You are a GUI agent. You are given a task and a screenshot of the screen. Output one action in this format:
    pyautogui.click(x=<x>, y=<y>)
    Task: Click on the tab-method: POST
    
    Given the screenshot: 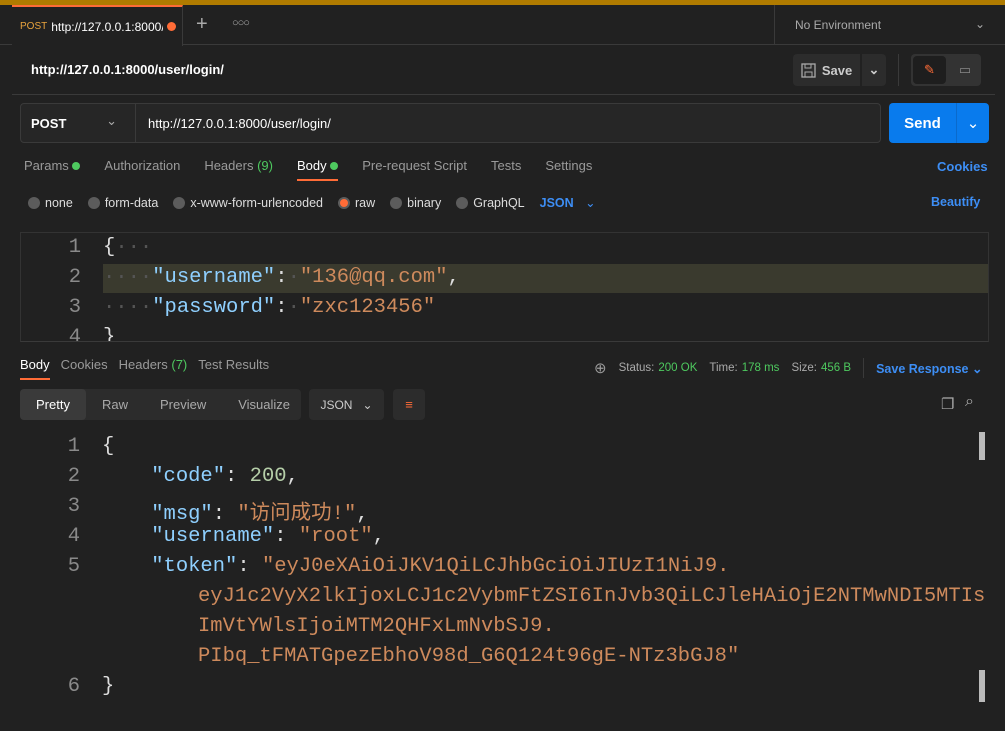 What is the action you would take?
    pyautogui.click(x=34, y=26)
    